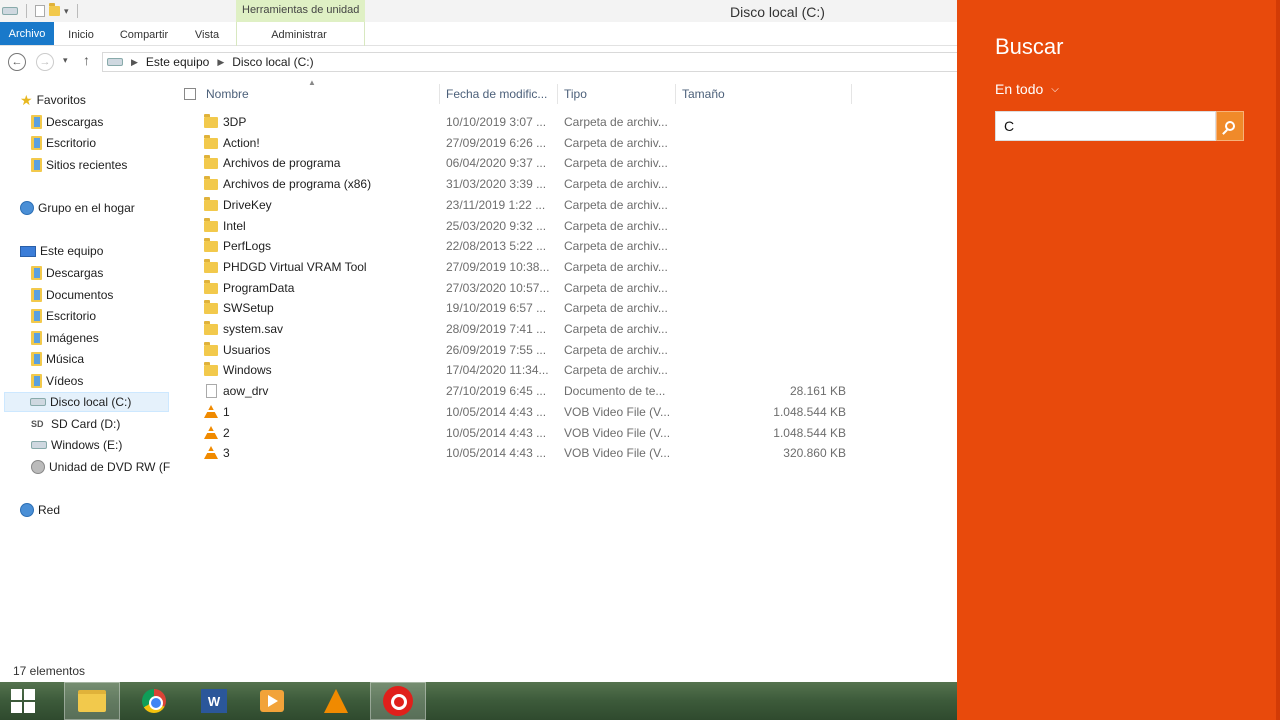 The width and height of the screenshot is (1280, 720). I want to click on chevron-down-icon: ▾, so click(66, 11).